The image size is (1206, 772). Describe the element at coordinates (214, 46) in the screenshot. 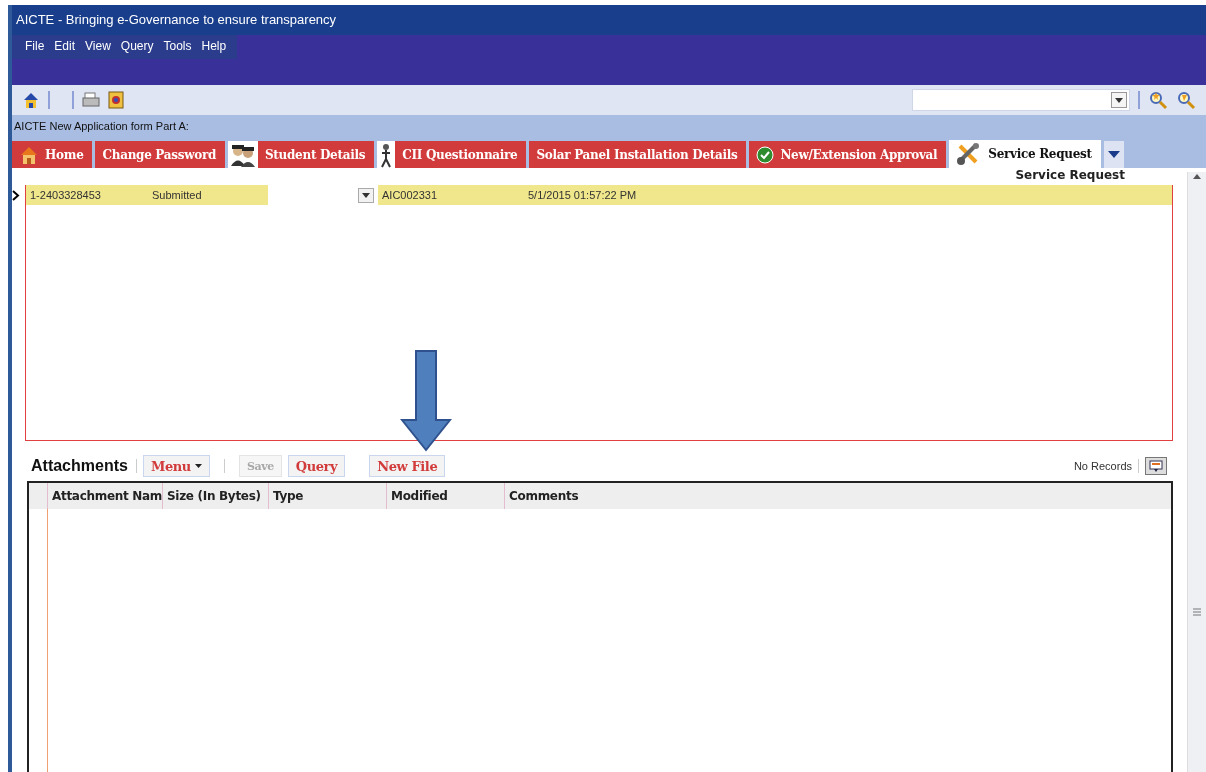

I see `menu-item: Help` at that location.